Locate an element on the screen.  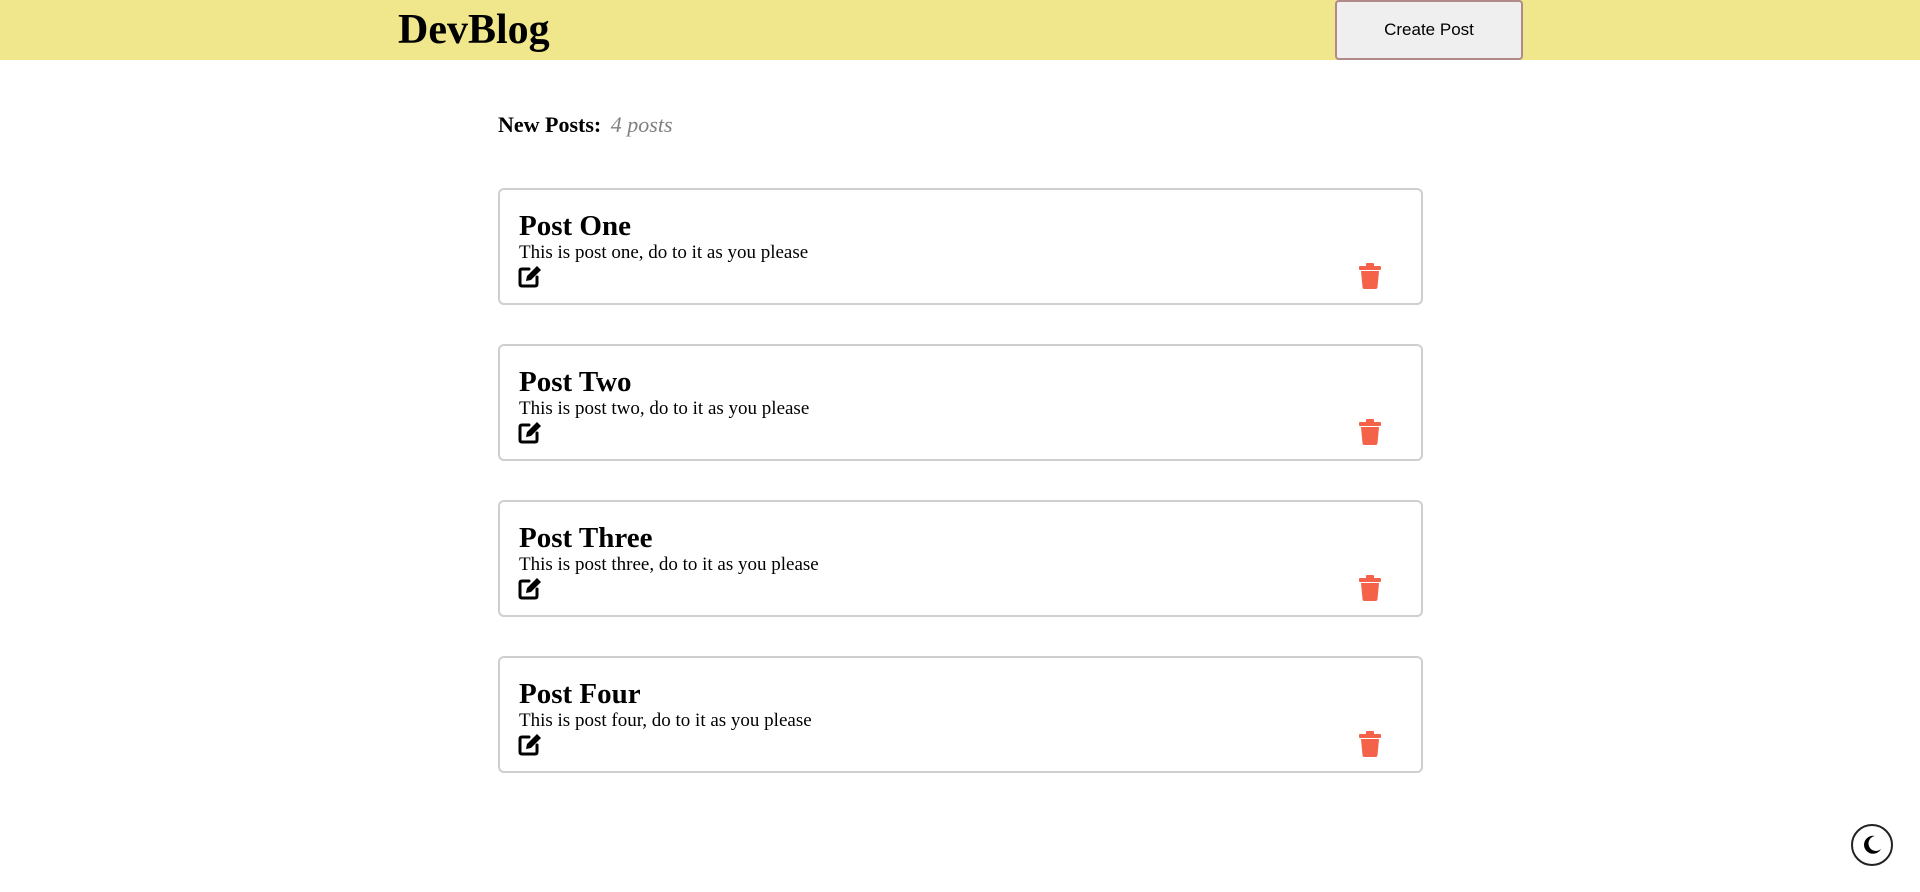
post-body: This is post two, do to it as you please is located at coordinates (664, 408).